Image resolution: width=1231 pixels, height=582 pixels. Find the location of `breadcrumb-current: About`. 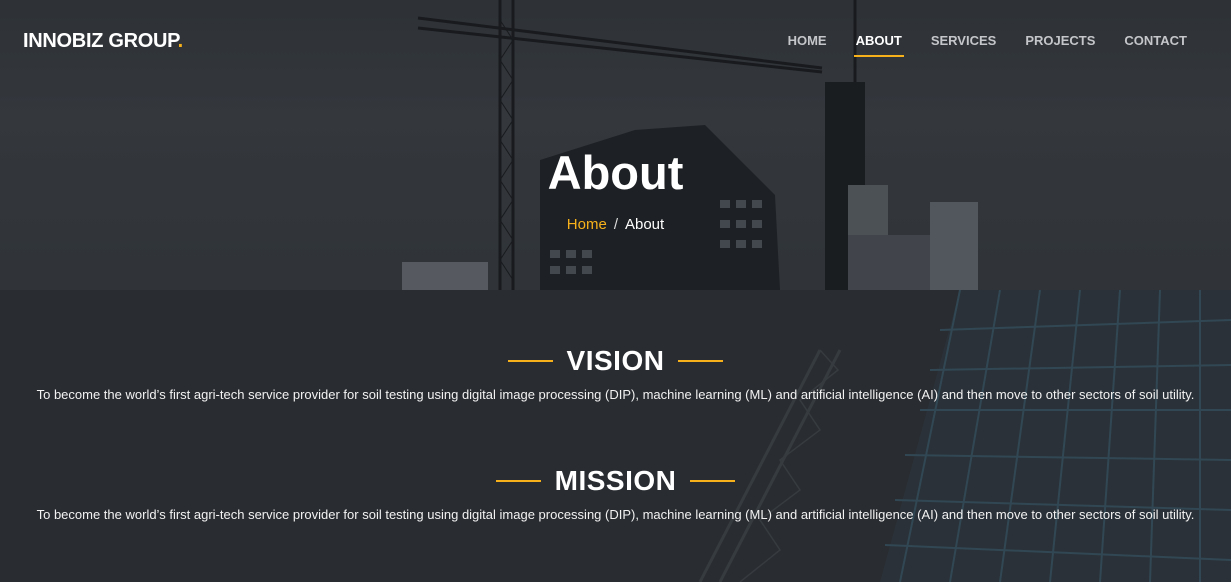

breadcrumb-current: About is located at coordinates (644, 224).